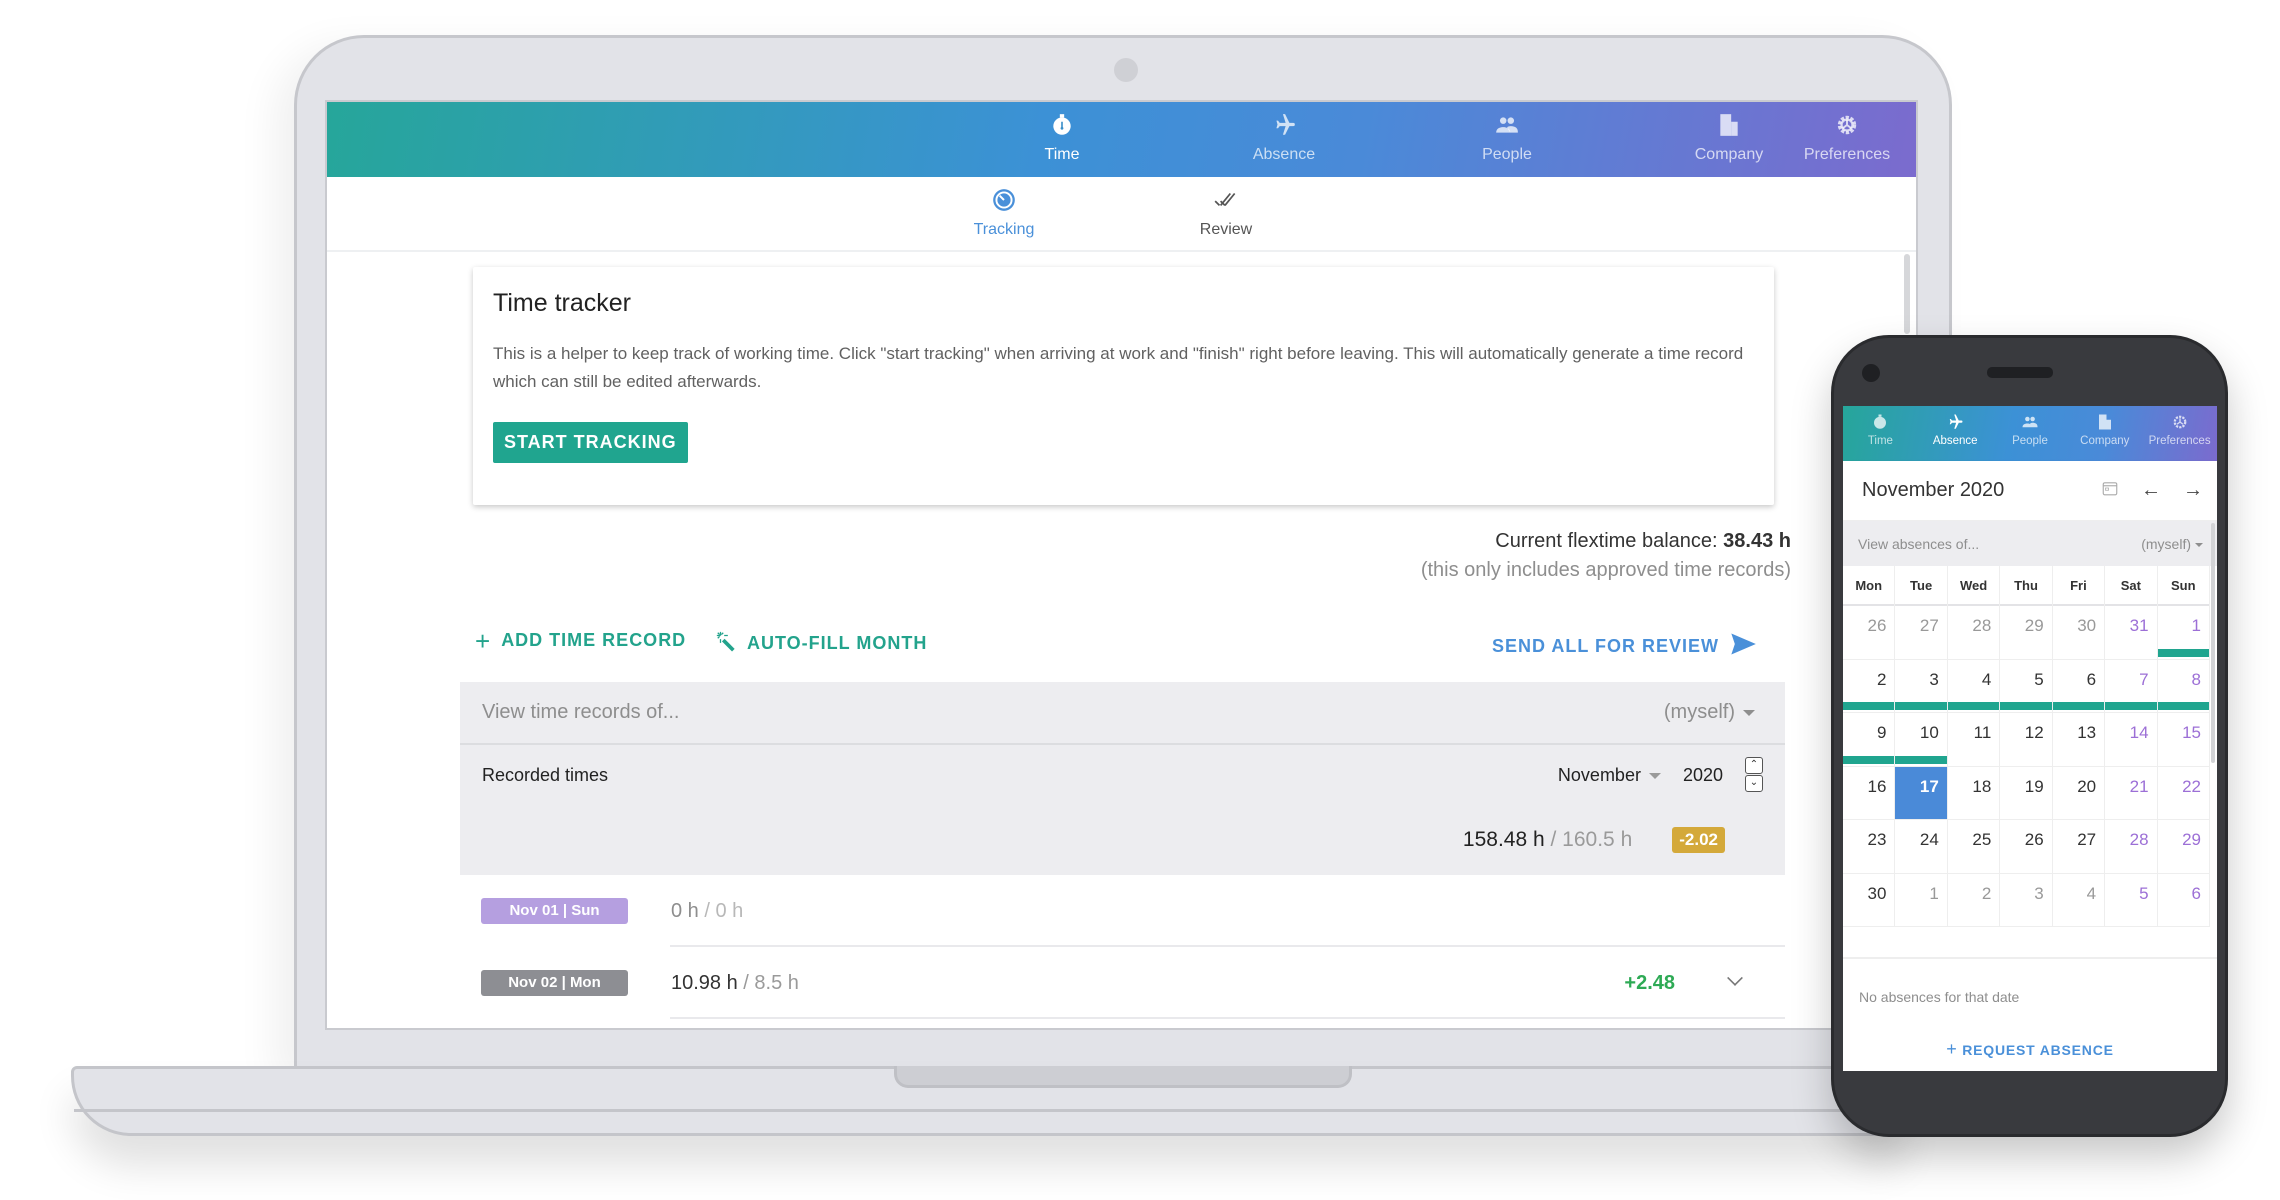  Describe the element at coordinates (1881, 679) in the screenshot. I see `day-number: 2` at that location.